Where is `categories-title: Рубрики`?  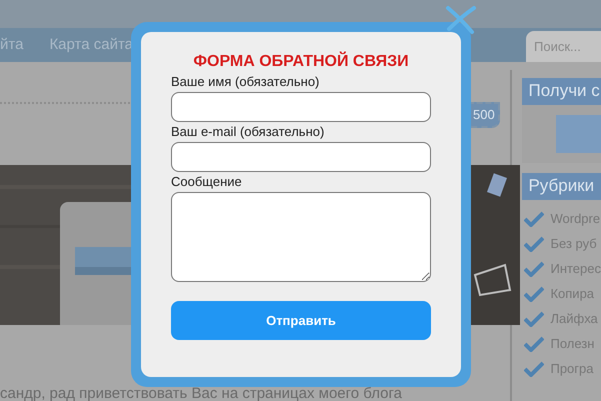
categories-title: Рубрики is located at coordinates (561, 186).